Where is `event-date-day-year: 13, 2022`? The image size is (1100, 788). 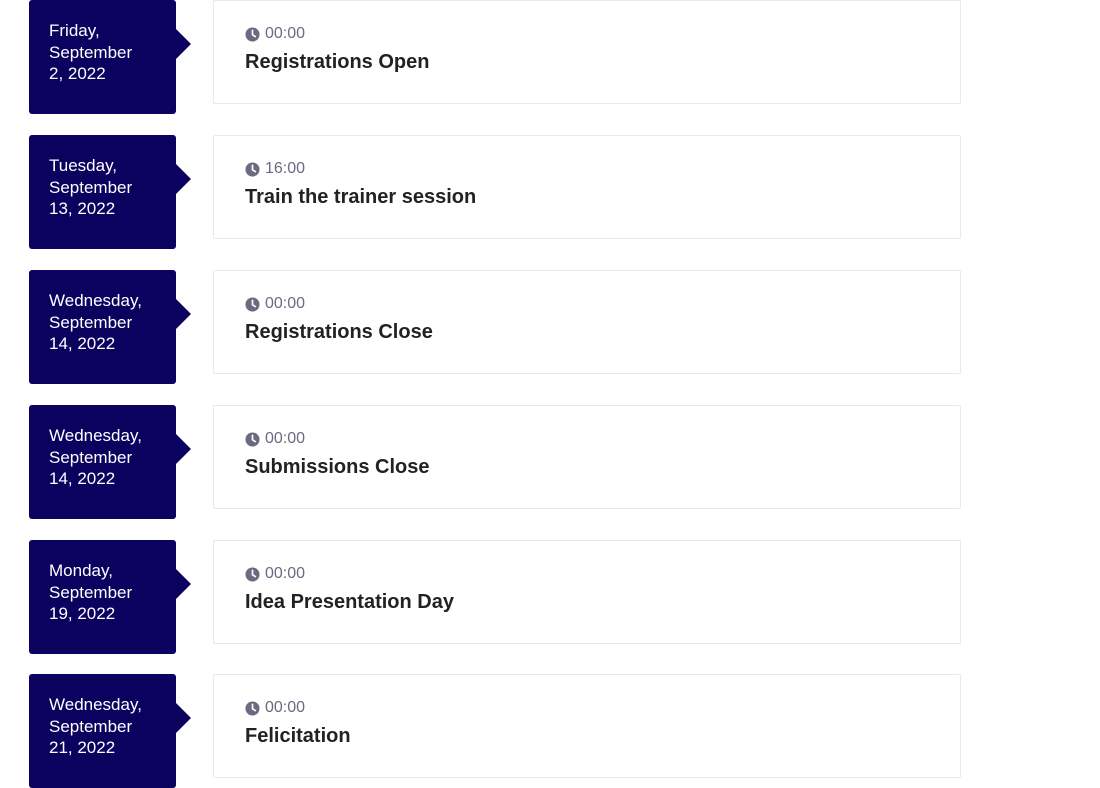
event-date-day-year: 13, 2022 is located at coordinates (82, 208).